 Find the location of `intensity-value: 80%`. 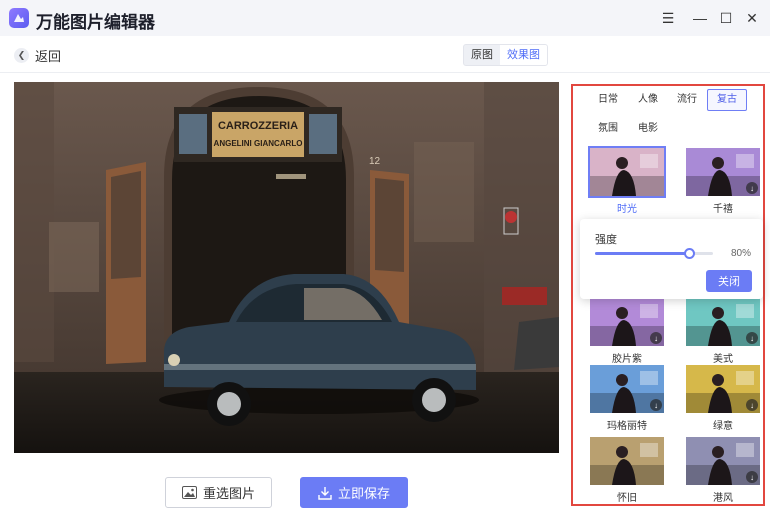

intensity-value: 80% is located at coordinates (741, 253).